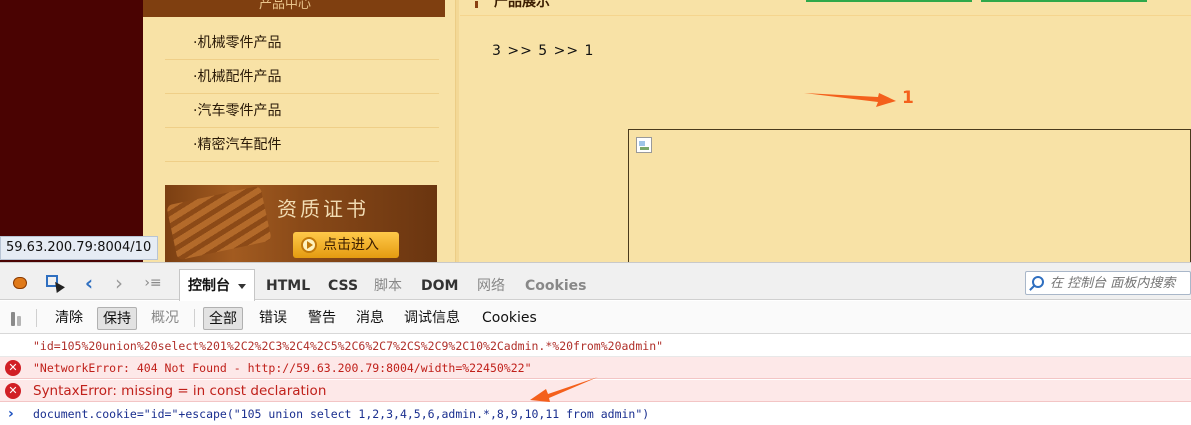 The width and height of the screenshot is (1191, 425). What do you see at coordinates (302, 145) in the screenshot?
I see `sidebar-link-precision-auto-parts: 精密汽车配件` at bounding box center [302, 145].